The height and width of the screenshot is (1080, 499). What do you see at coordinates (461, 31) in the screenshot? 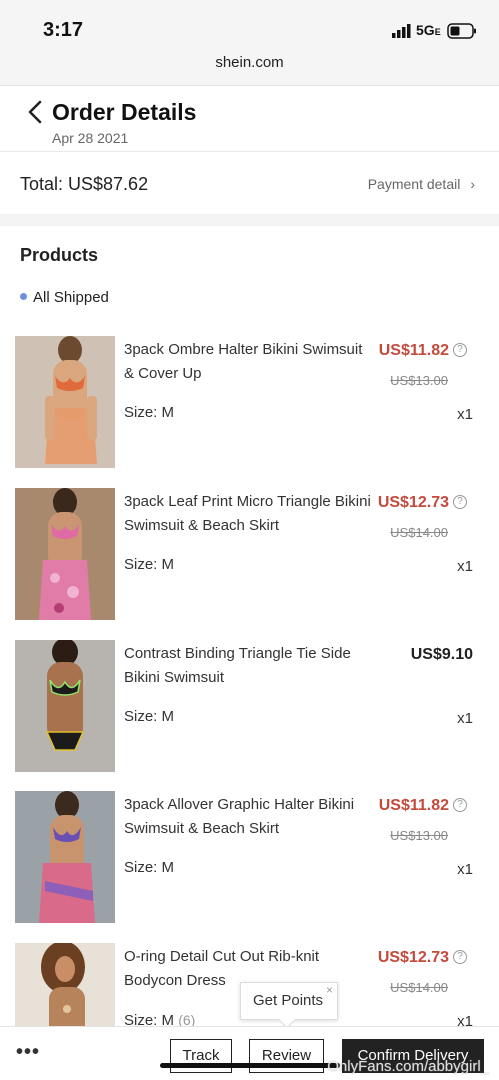
I see `battery-icon` at bounding box center [461, 31].